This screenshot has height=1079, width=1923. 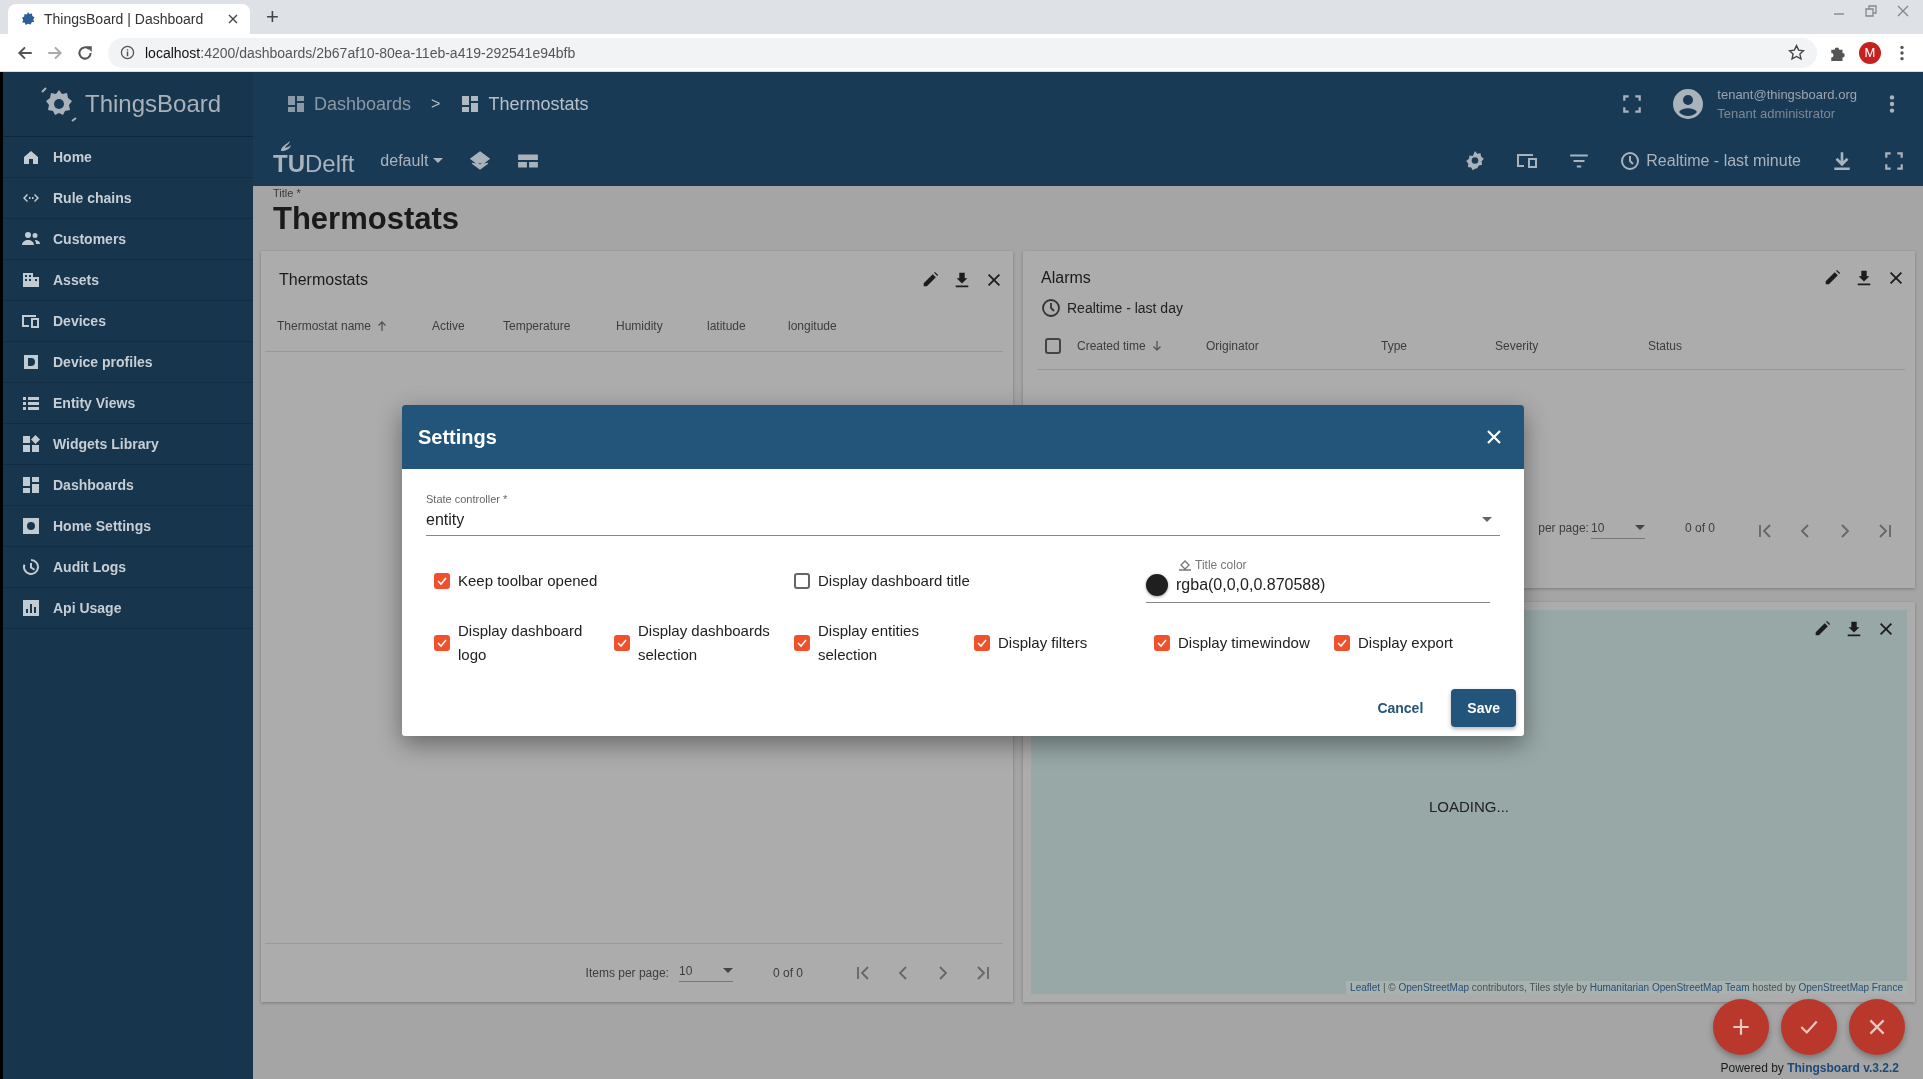 I want to click on apply-button, so click(x=1809, y=1027).